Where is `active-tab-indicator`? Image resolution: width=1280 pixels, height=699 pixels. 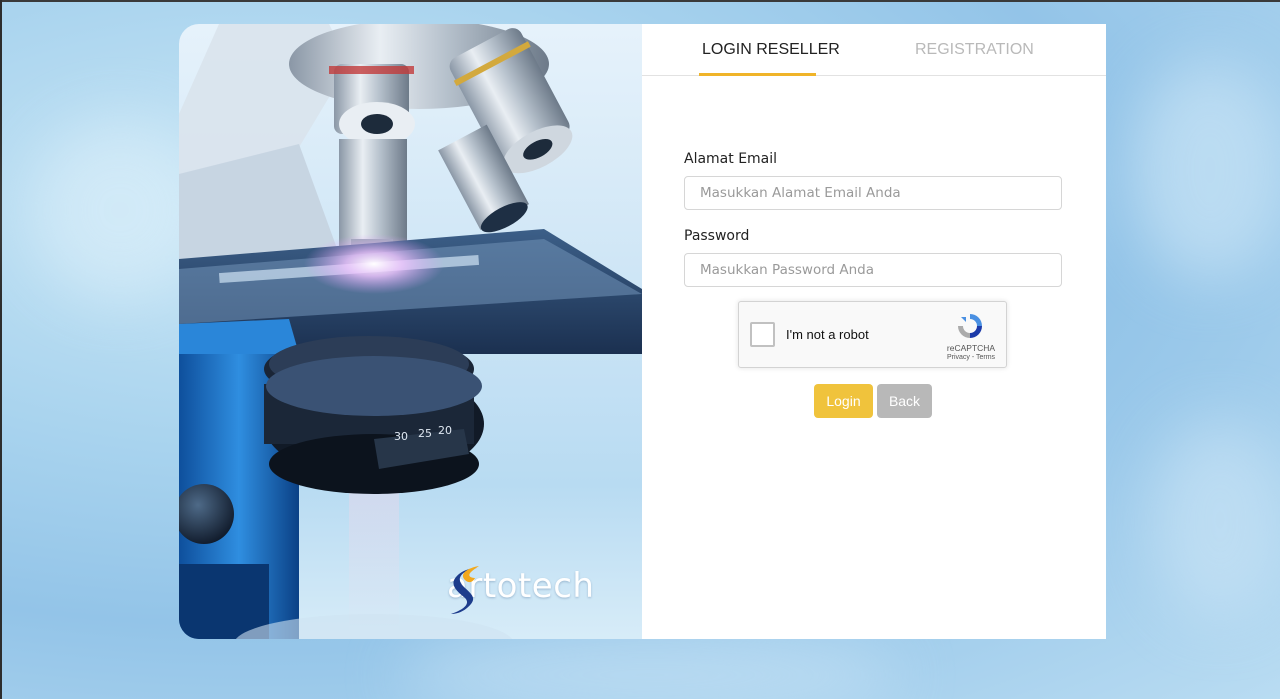 active-tab-indicator is located at coordinates (757, 74).